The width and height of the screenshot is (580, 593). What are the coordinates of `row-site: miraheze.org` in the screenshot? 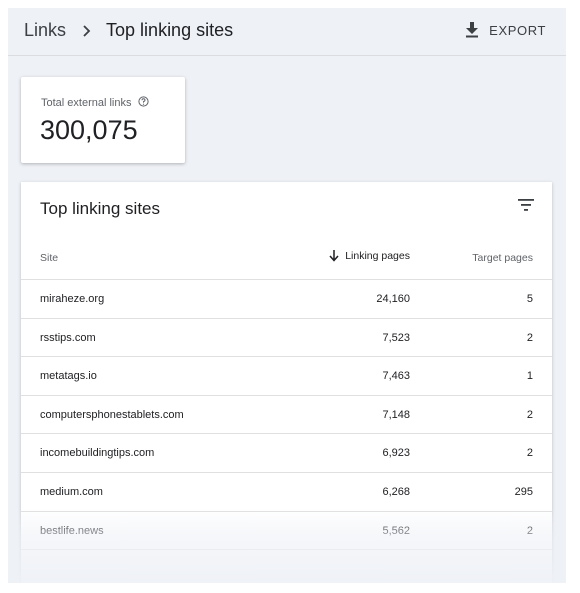 It's located at (72, 299).